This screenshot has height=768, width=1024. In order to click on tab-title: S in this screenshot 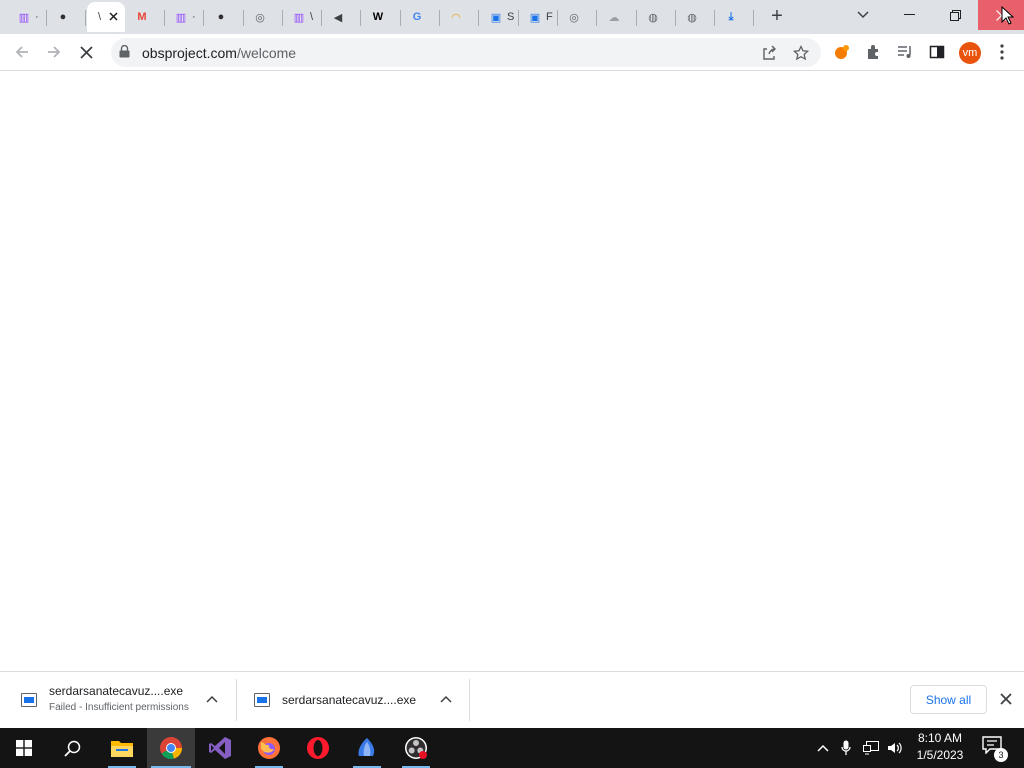, I will do `click(511, 17)`.